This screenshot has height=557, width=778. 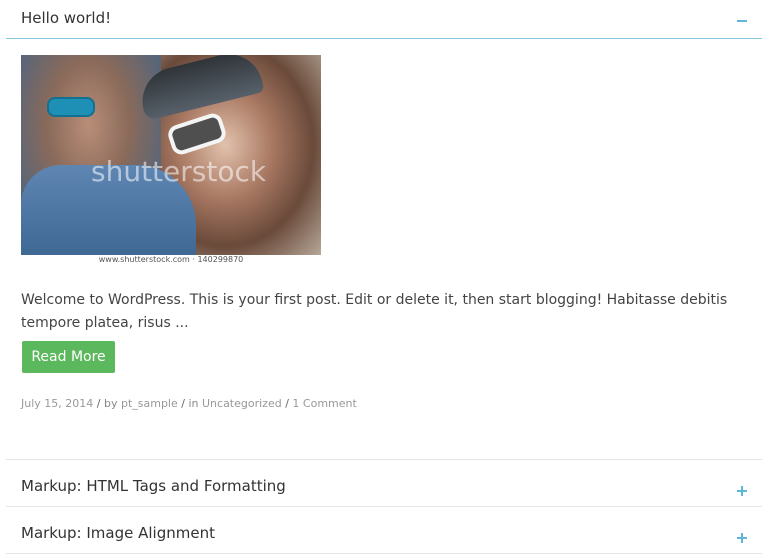 What do you see at coordinates (118, 533) in the screenshot?
I see `post-title: Markup: Image Alignment` at bounding box center [118, 533].